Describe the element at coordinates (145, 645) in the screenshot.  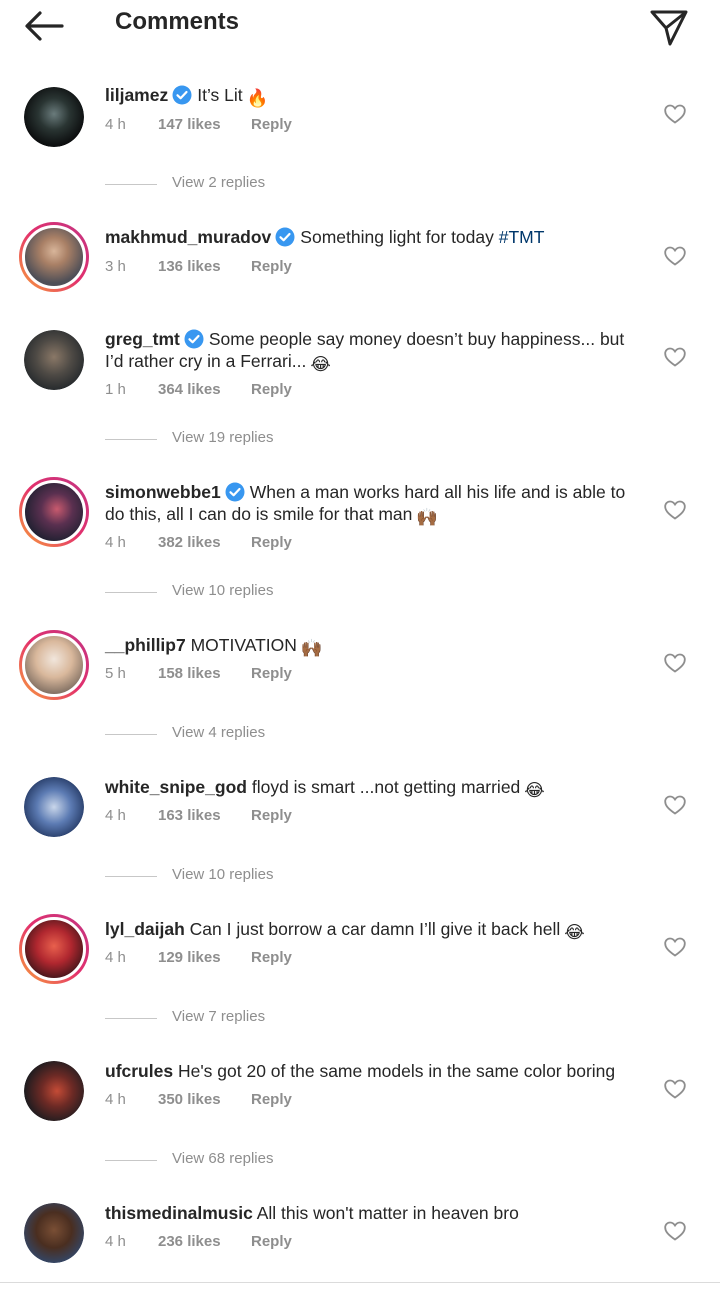
I see `username: __phillip7` at that location.